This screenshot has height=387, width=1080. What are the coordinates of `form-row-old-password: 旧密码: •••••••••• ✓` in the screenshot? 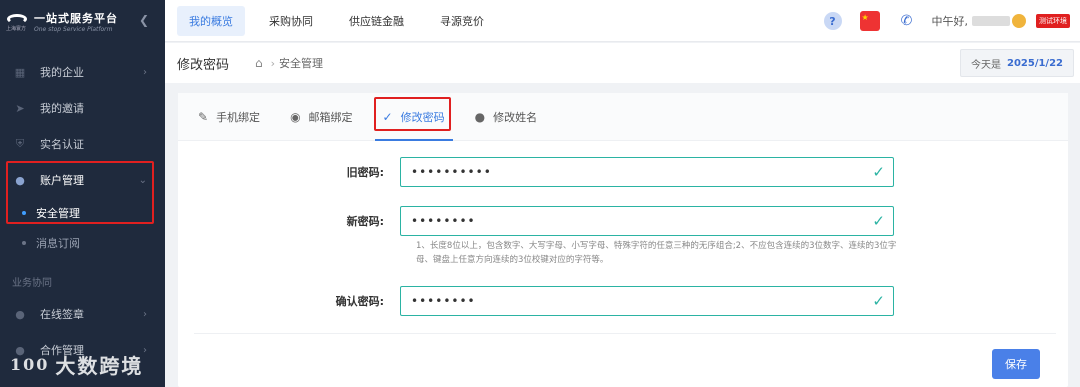 It's located at (623, 172).